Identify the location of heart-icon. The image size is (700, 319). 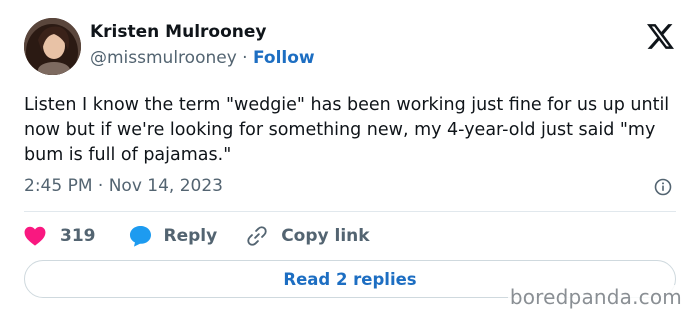
(35, 236).